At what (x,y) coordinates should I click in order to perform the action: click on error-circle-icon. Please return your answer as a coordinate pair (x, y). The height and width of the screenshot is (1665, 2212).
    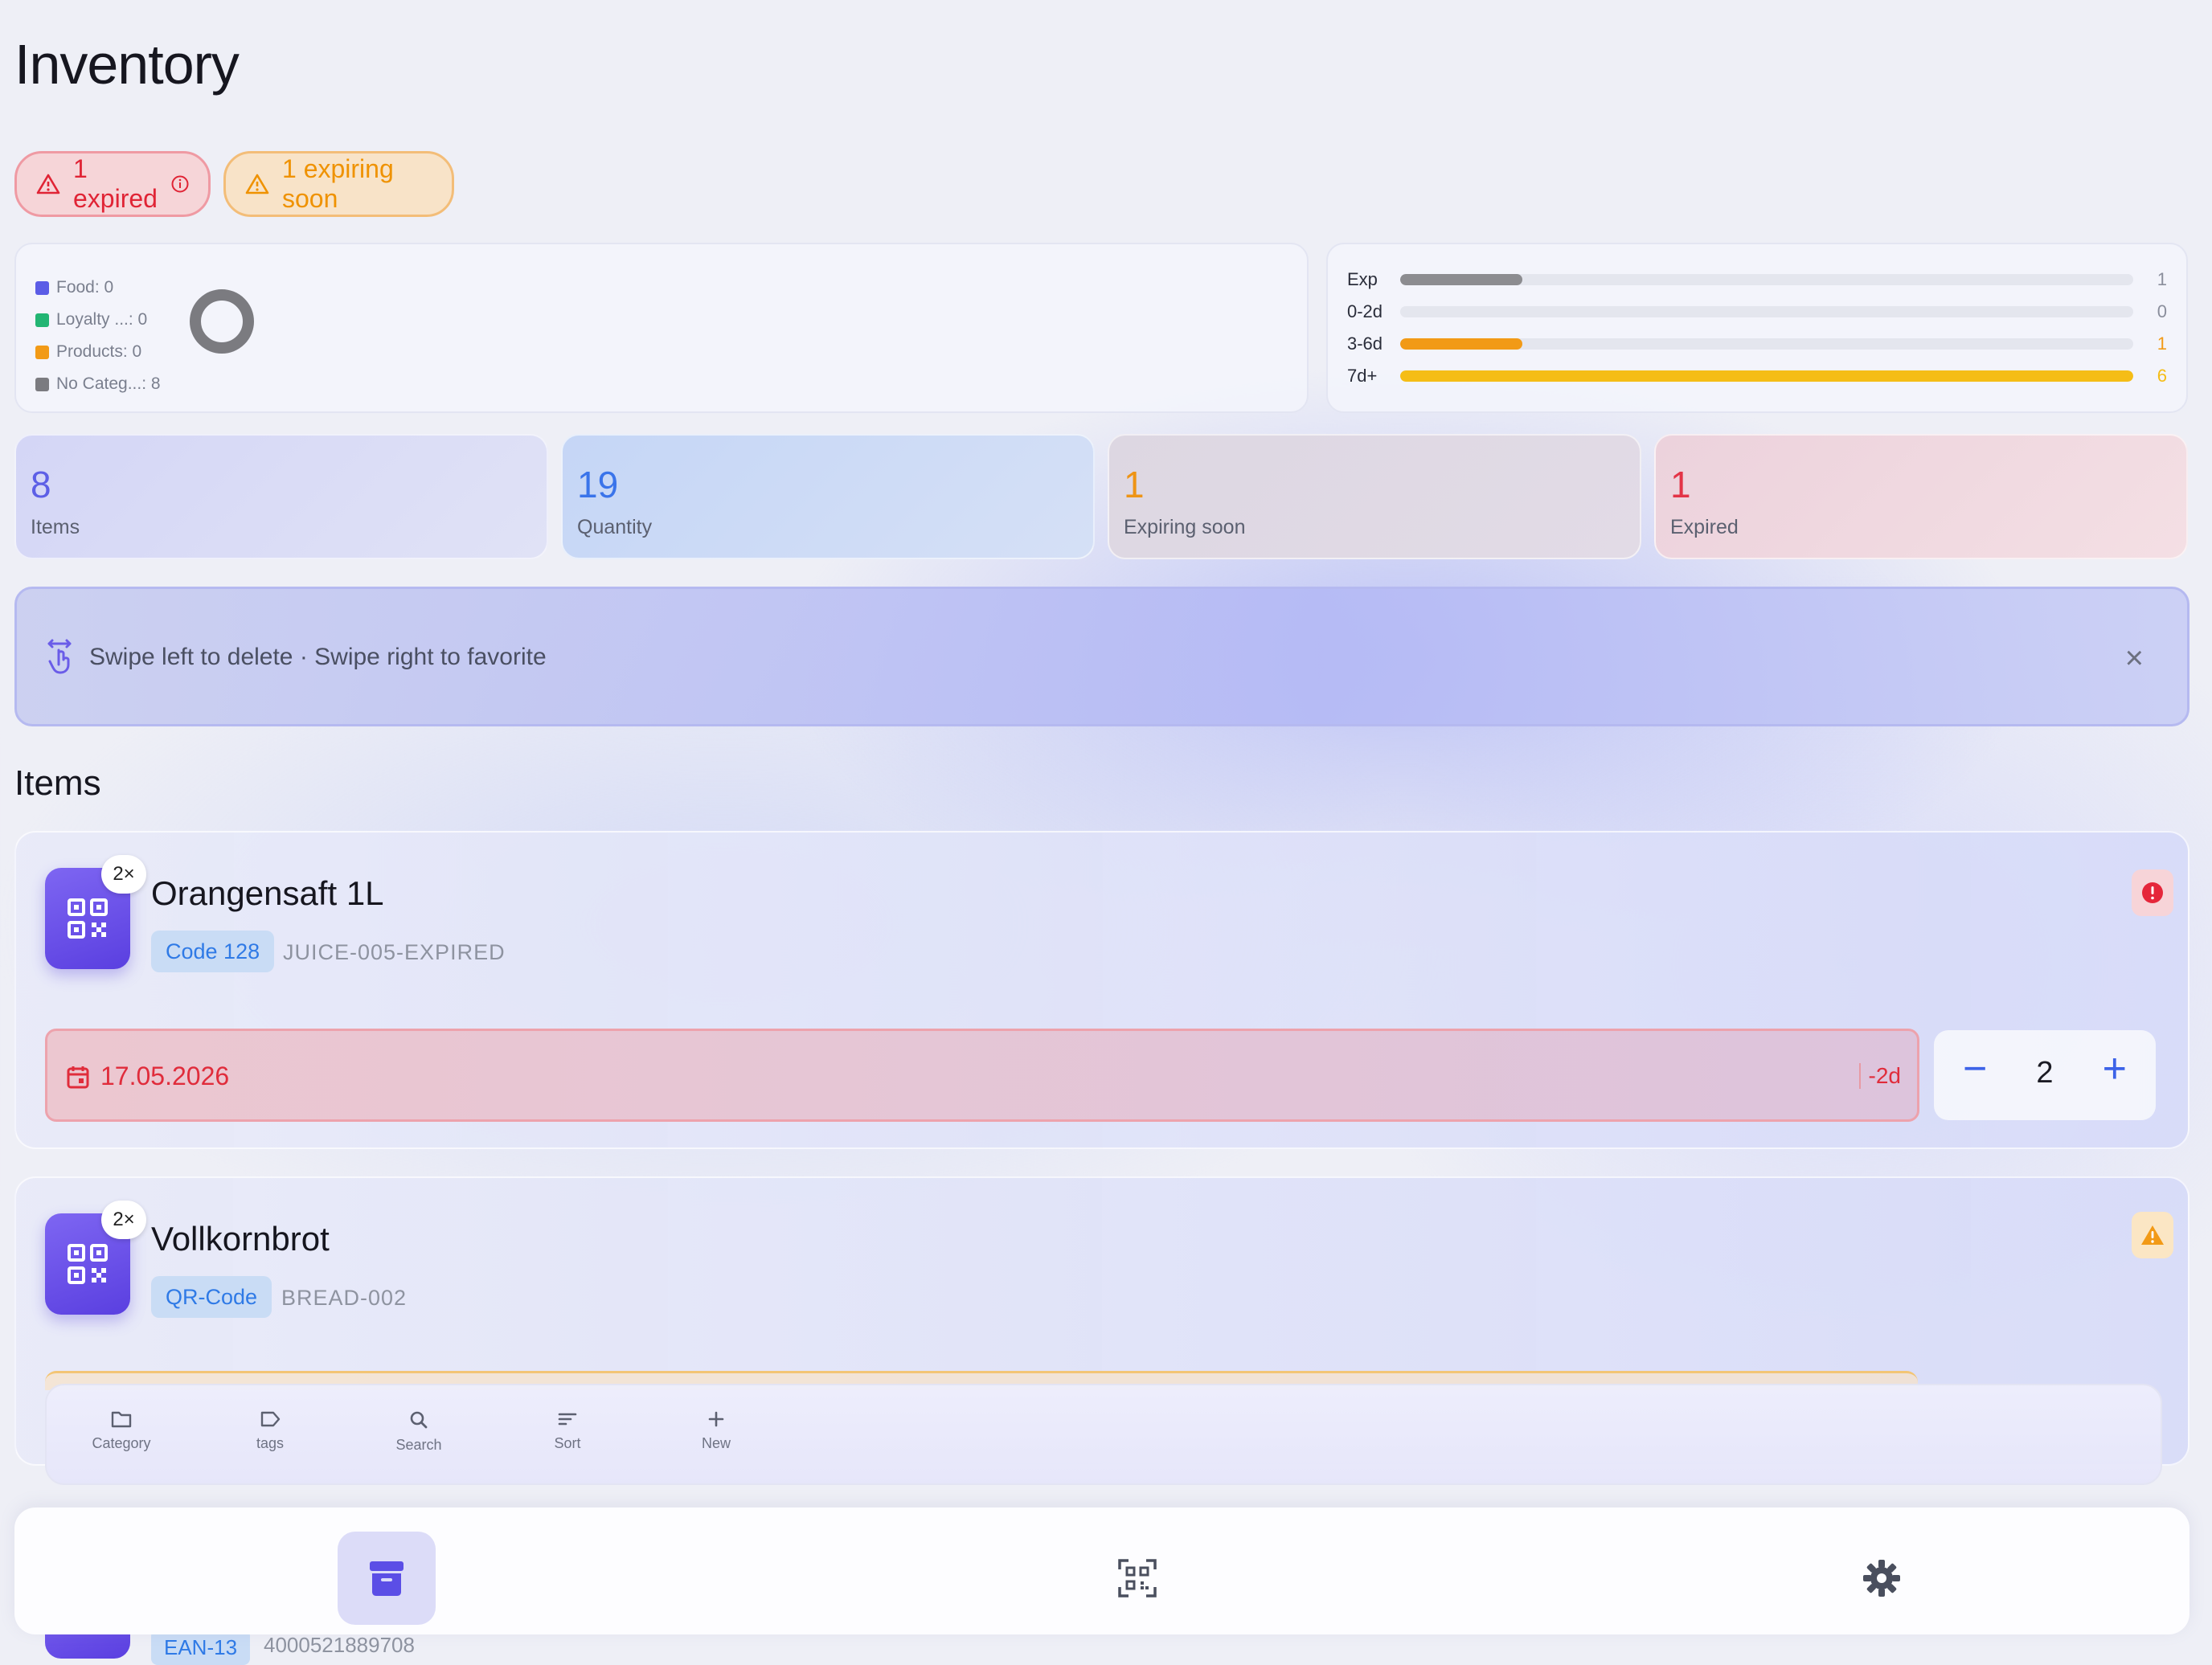
    Looking at the image, I should click on (2152, 893).